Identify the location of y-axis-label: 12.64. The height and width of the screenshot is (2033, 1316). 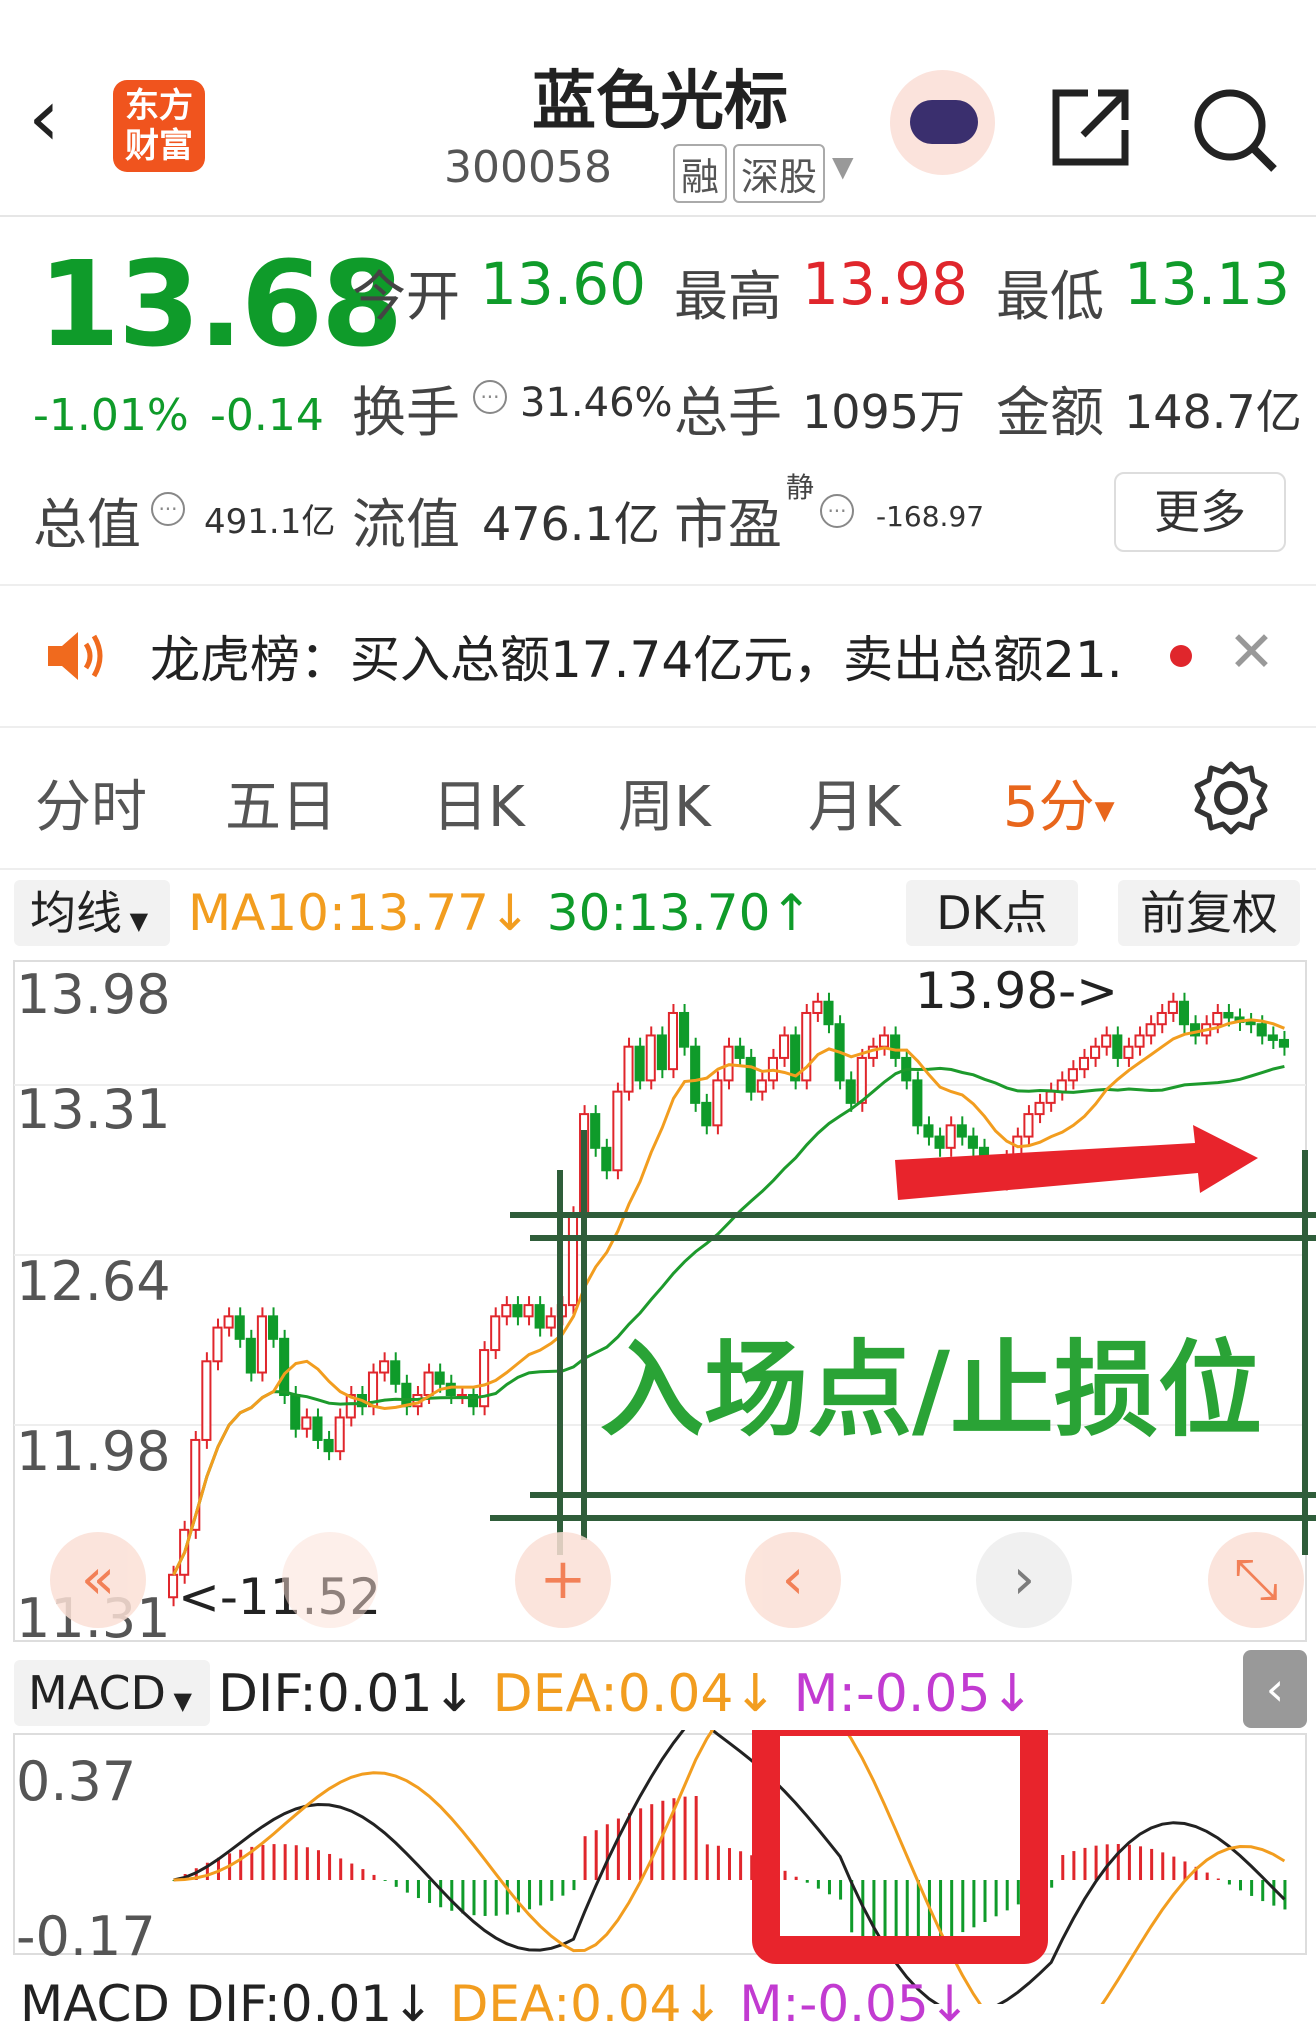
(93, 1281).